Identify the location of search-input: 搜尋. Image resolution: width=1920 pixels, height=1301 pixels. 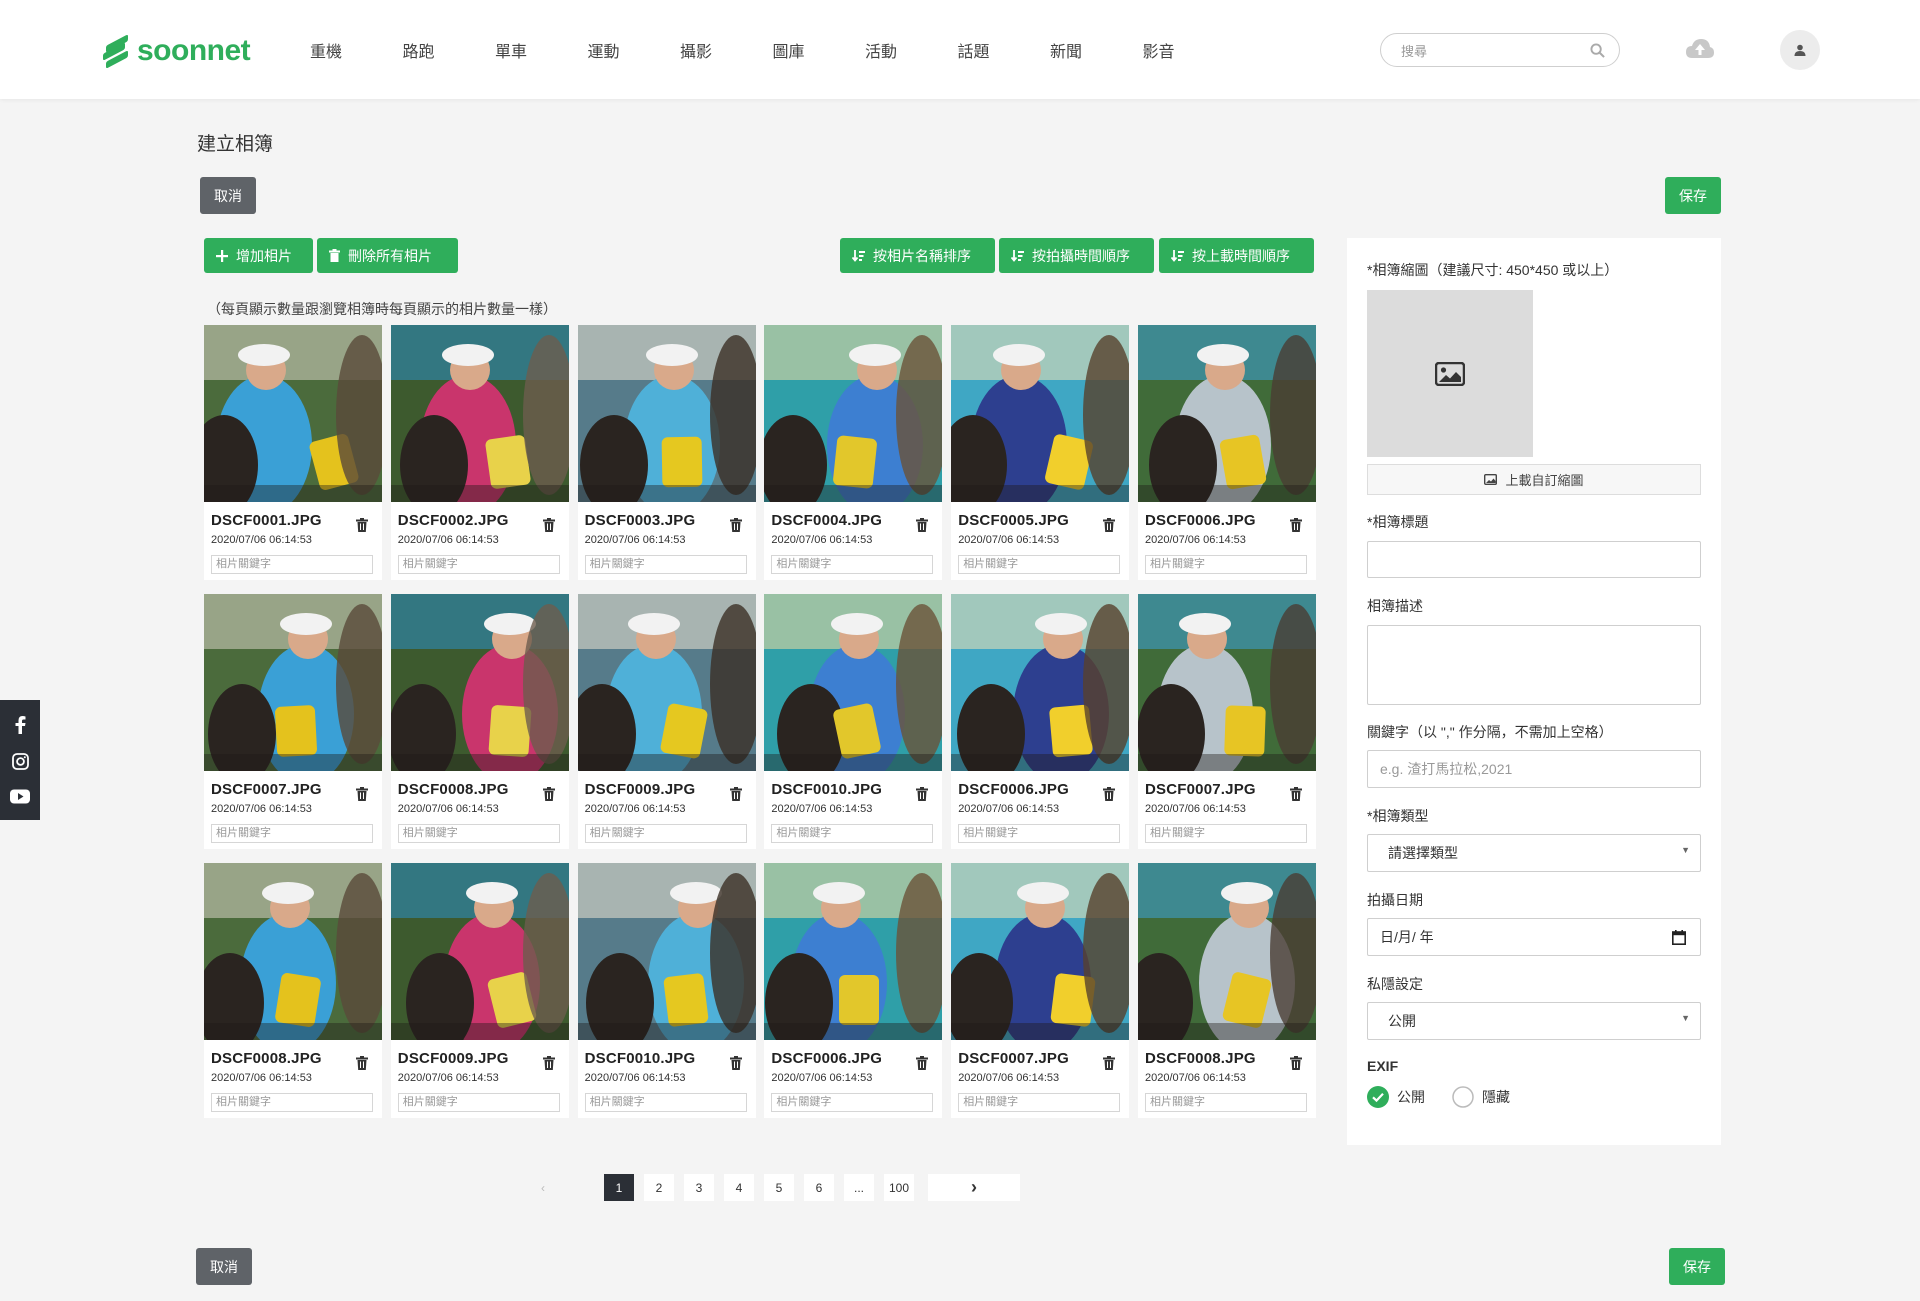
(1495, 50).